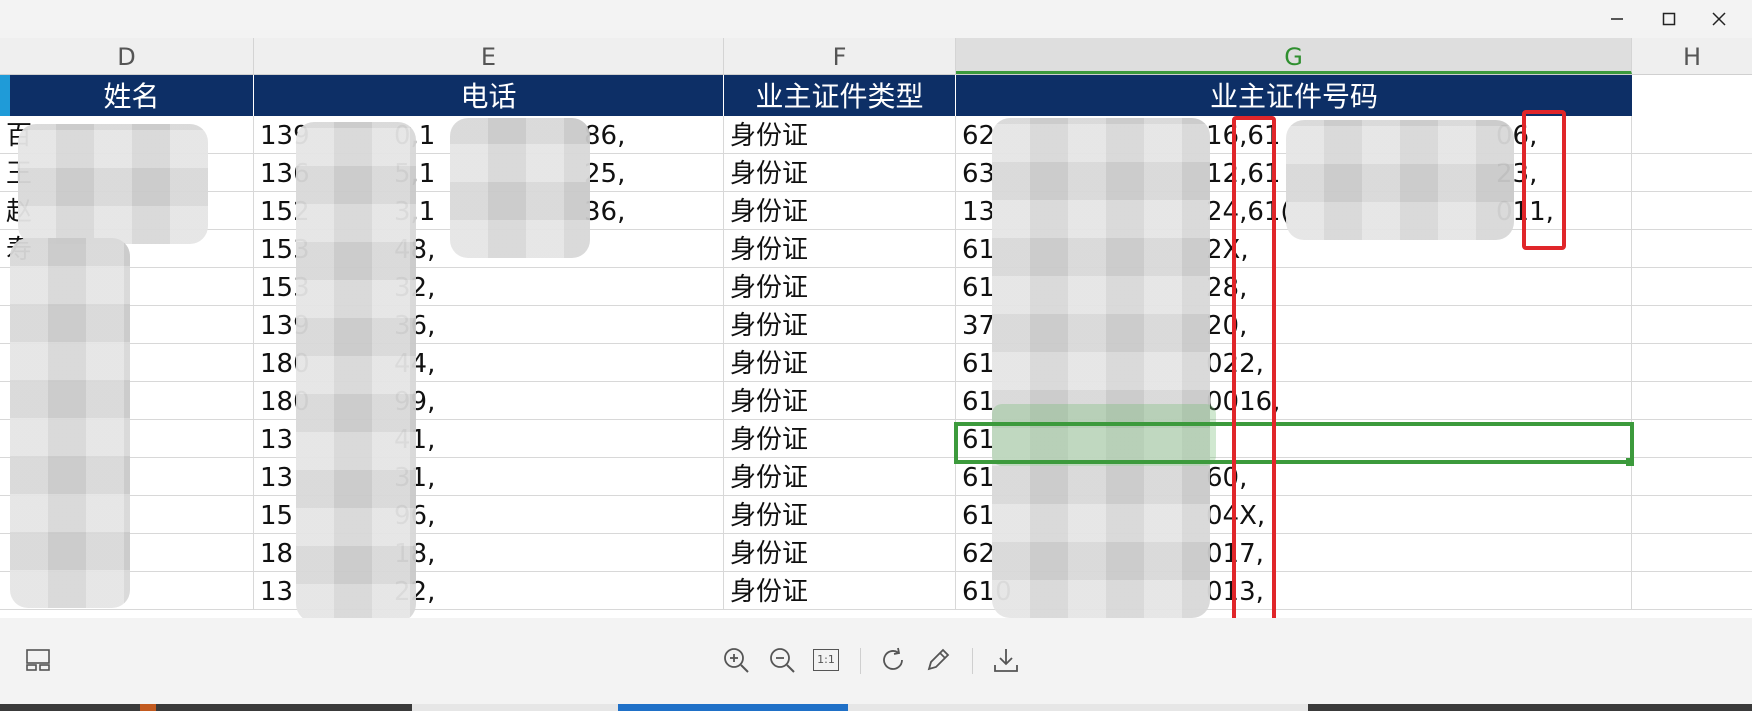 Image resolution: width=1752 pixels, height=711 pixels. What do you see at coordinates (840, 95) in the screenshot?
I see `header-id-type: 业主证件类型` at bounding box center [840, 95].